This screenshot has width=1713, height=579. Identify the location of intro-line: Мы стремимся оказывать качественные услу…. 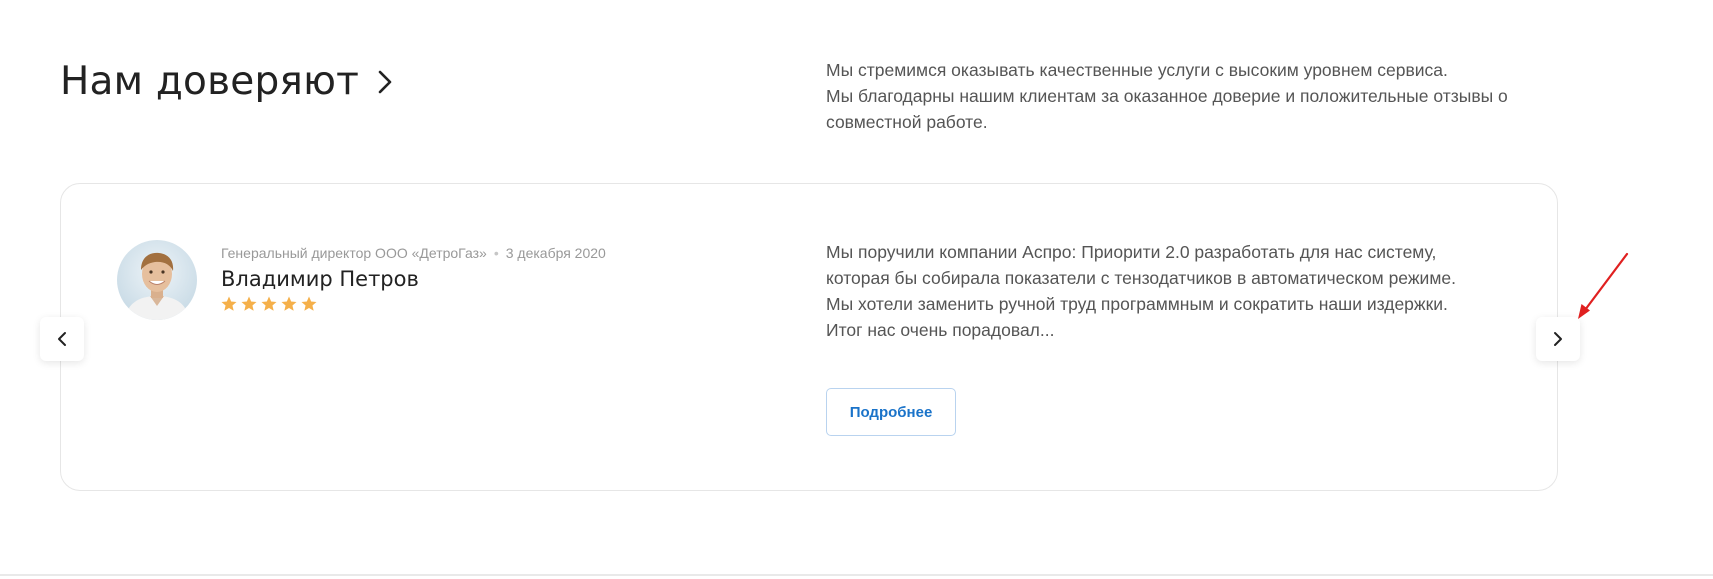
(1137, 70).